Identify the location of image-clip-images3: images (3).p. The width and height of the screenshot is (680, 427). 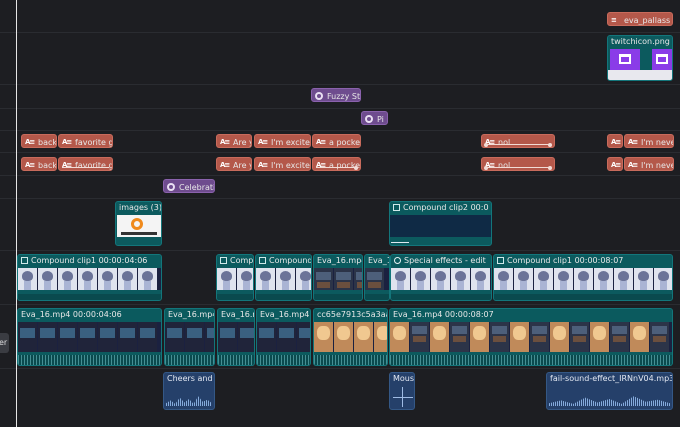
(138, 223).